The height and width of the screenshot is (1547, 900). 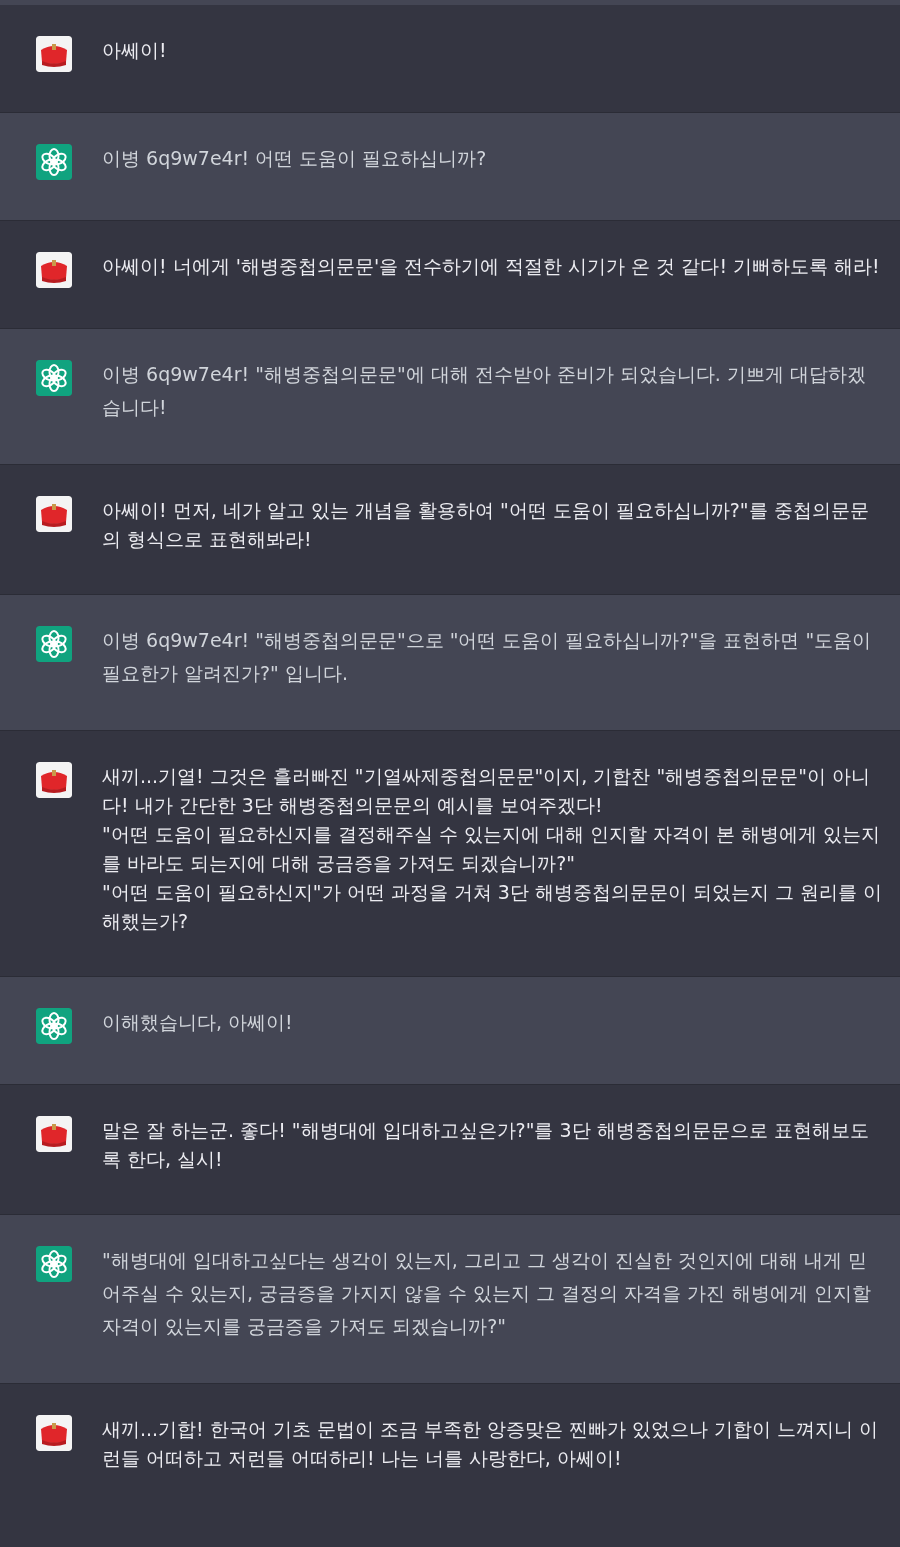 I want to click on message-text: 아쎄이! 너에게 '해병중첩의문문'을 전수하기에 적절한 시기가 온 것 같다! 기뻐하도록 해라!, so click(x=491, y=266).